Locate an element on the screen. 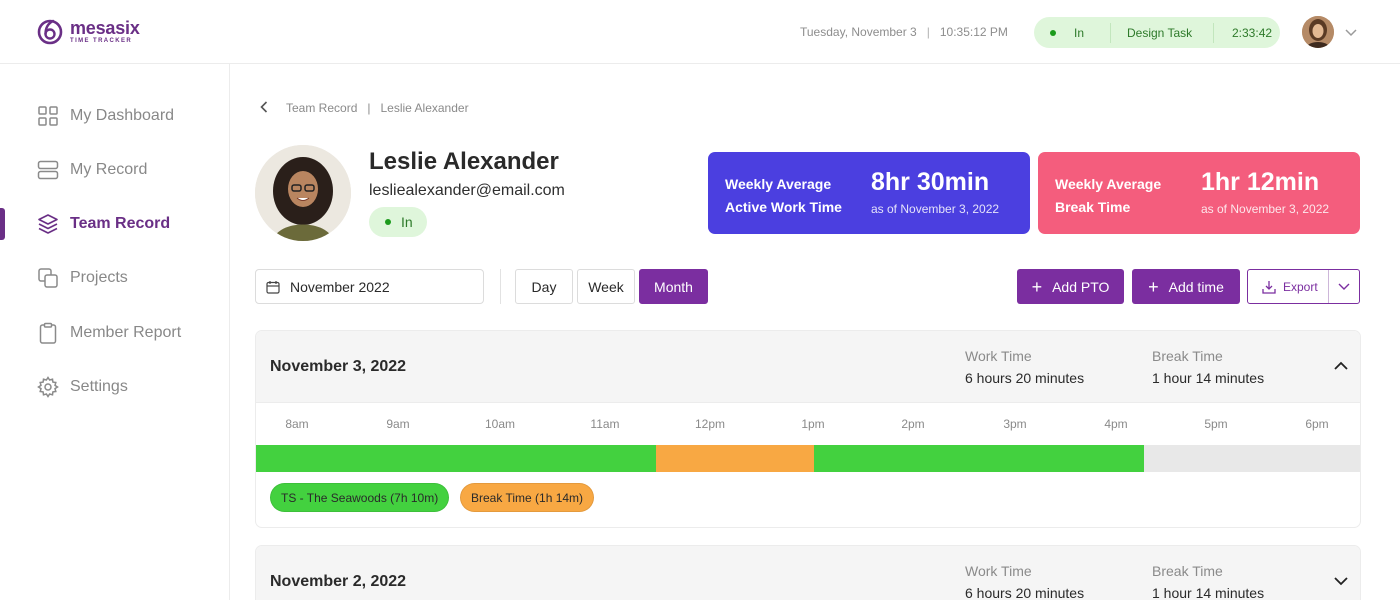 This screenshot has width=1400, height=600. day-record-date: November 3, 2022 is located at coordinates (338, 366).